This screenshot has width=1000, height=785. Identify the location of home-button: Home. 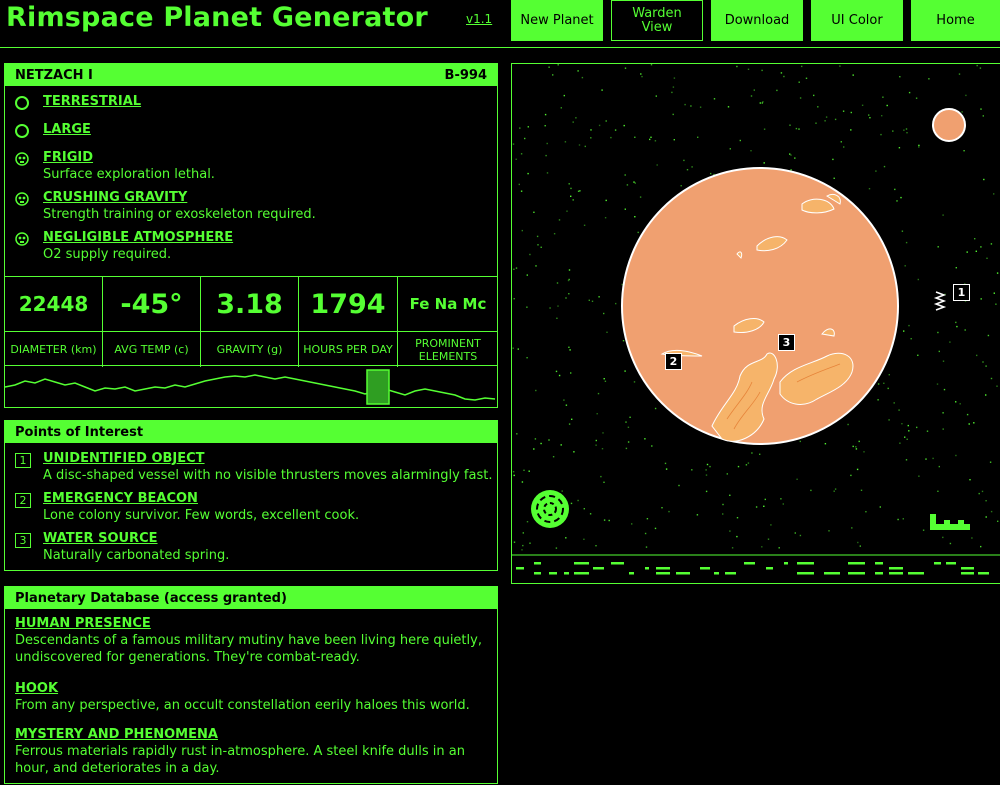
(955, 20).